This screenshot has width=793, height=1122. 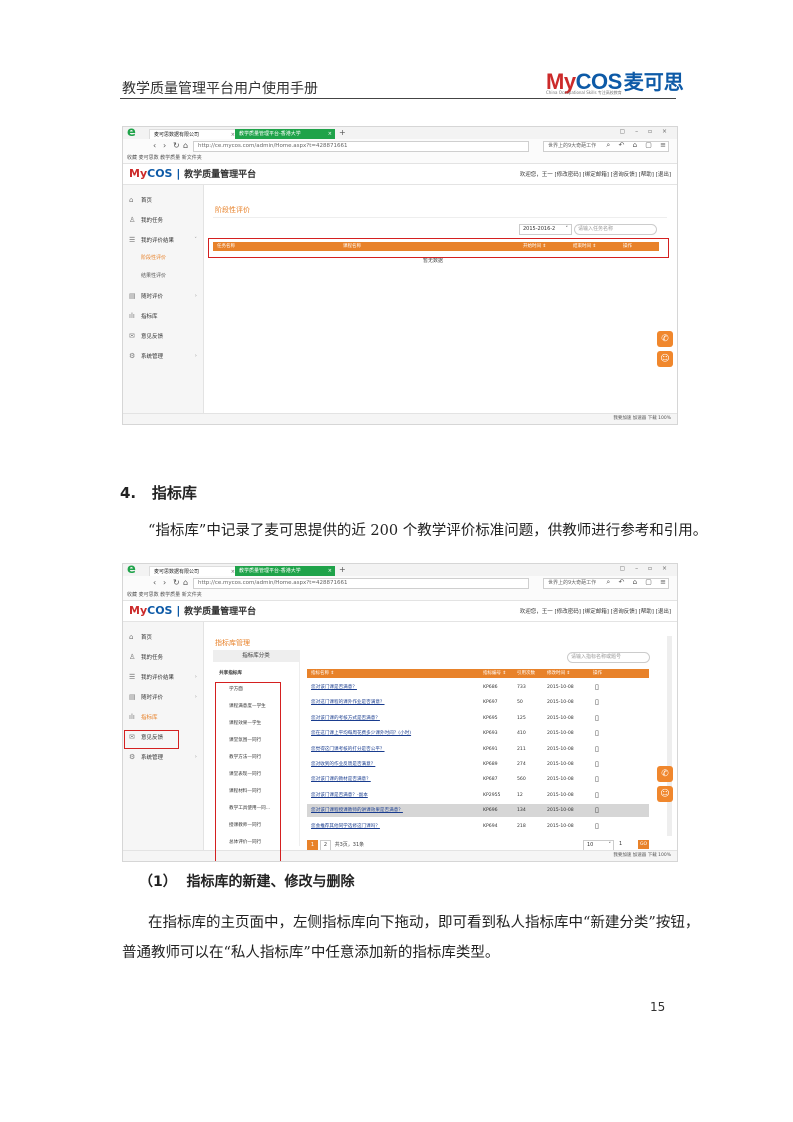 I want to click on mail-icon: ✉, so click(x=132, y=336).